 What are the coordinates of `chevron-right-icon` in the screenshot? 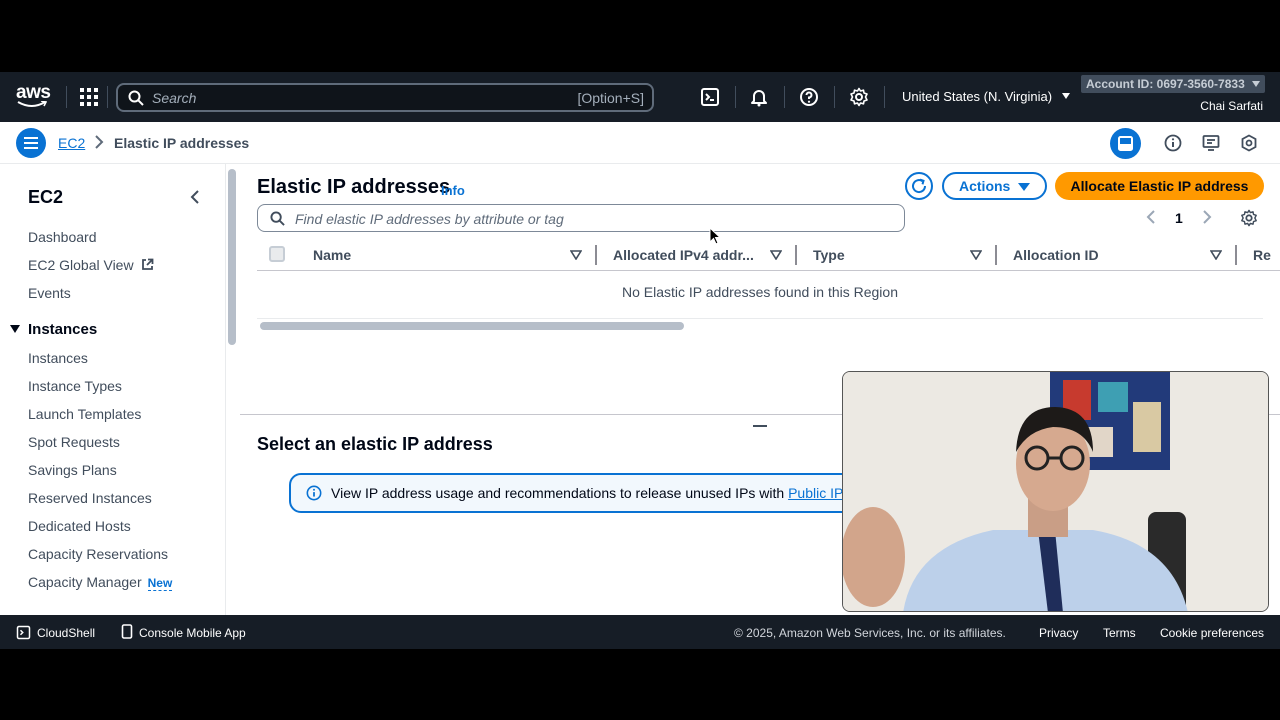 It's located at (99, 142).